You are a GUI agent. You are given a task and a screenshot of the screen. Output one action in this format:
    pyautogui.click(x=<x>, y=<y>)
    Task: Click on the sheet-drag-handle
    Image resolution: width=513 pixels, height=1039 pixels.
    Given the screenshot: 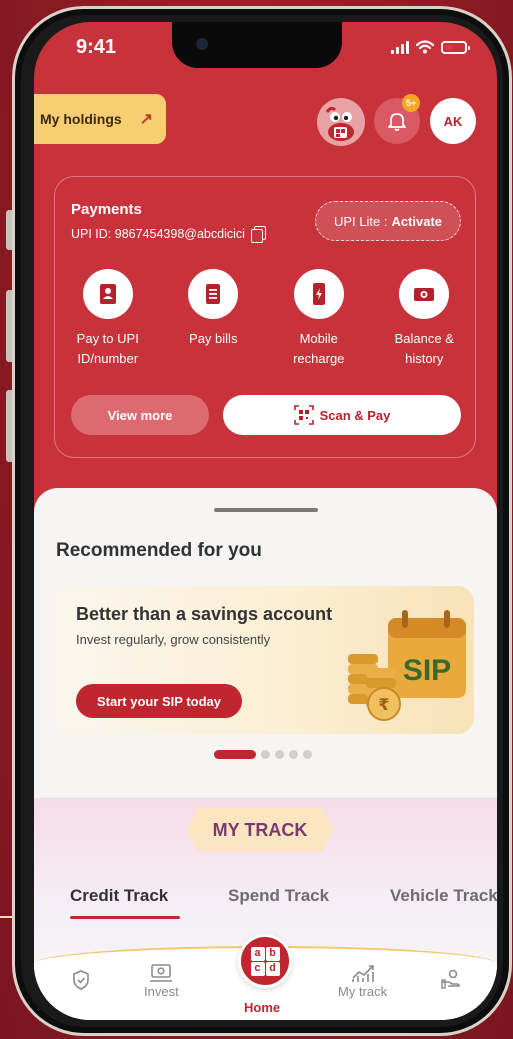 What is the action you would take?
    pyautogui.click(x=266, y=510)
    